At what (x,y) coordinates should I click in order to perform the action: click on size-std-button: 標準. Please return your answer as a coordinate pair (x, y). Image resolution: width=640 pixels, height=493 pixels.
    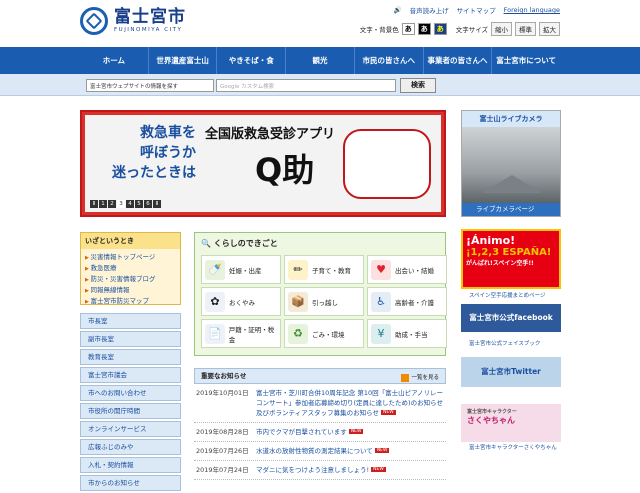
    Looking at the image, I should click on (525, 29).